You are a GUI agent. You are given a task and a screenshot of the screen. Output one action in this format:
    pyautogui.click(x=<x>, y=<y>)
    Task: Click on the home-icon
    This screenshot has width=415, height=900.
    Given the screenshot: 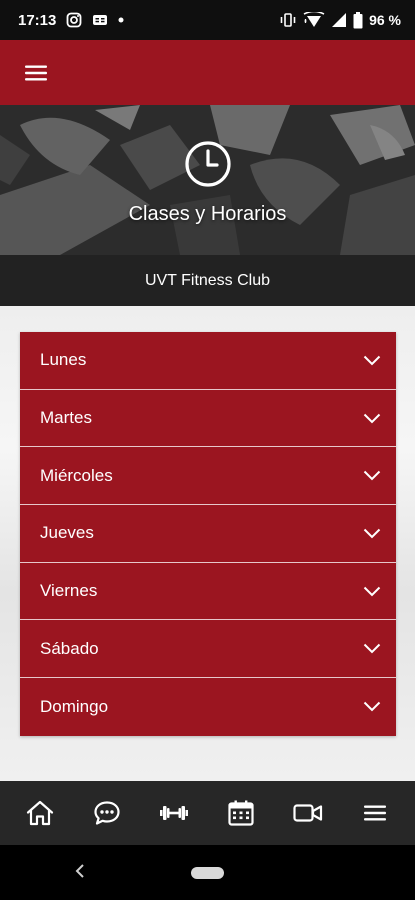 What is the action you would take?
    pyautogui.click(x=40, y=813)
    